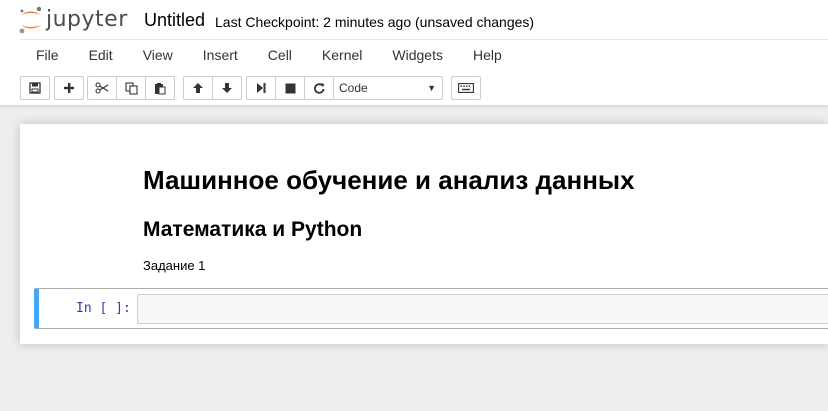 This screenshot has width=828, height=411. What do you see at coordinates (253, 229) in the screenshot?
I see `markdown-heading-2: Математика и Python` at bounding box center [253, 229].